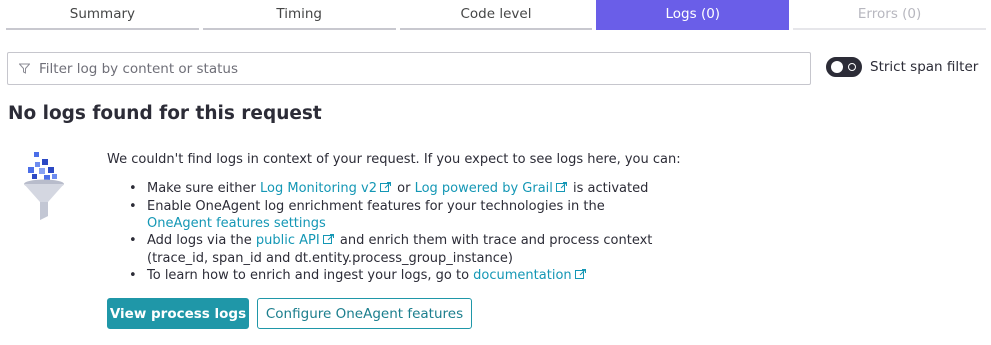 This screenshot has width=991, height=345. Describe the element at coordinates (288, 240) in the screenshot. I see `public-api-link: public API` at that location.